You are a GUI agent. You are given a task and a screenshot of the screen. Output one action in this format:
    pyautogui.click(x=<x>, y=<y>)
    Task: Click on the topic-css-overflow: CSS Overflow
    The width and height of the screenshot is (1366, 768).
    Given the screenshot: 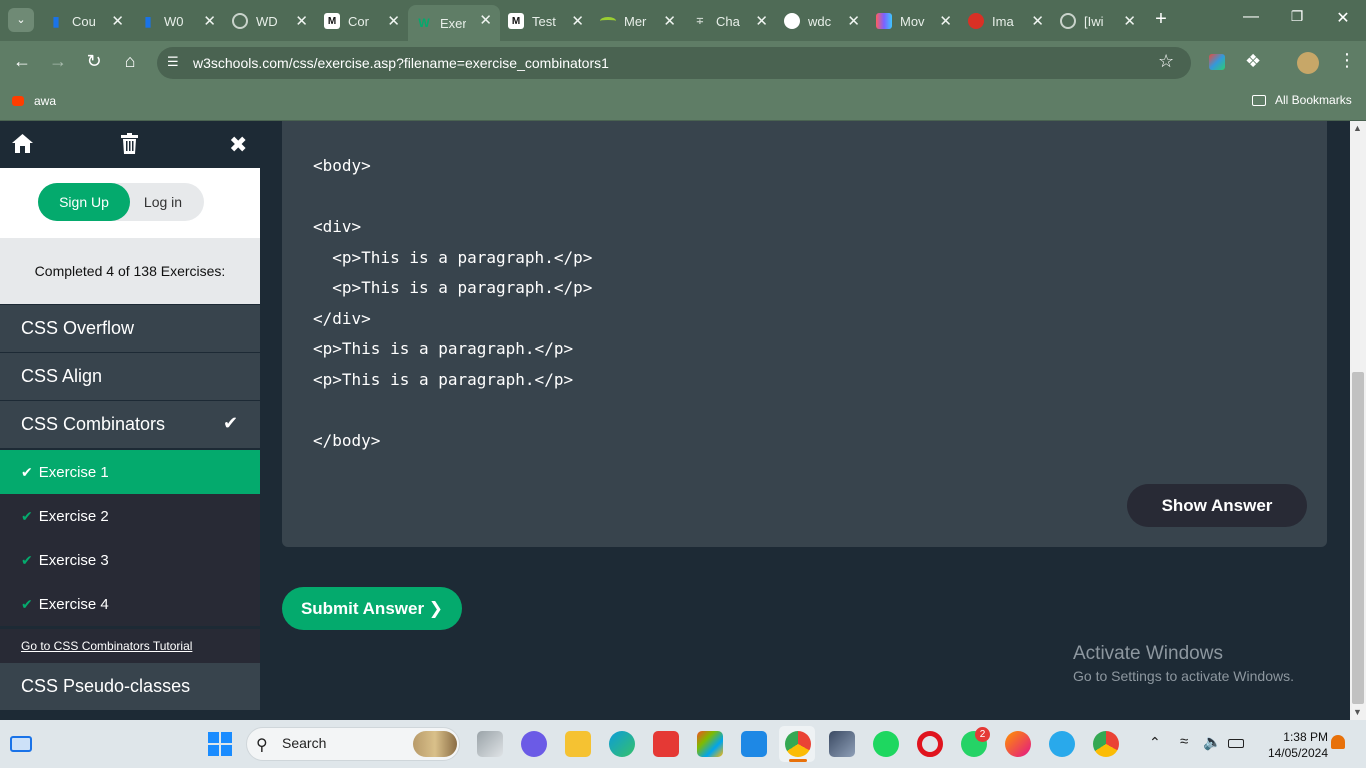 What is the action you would take?
    pyautogui.click(x=130, y=329)
    